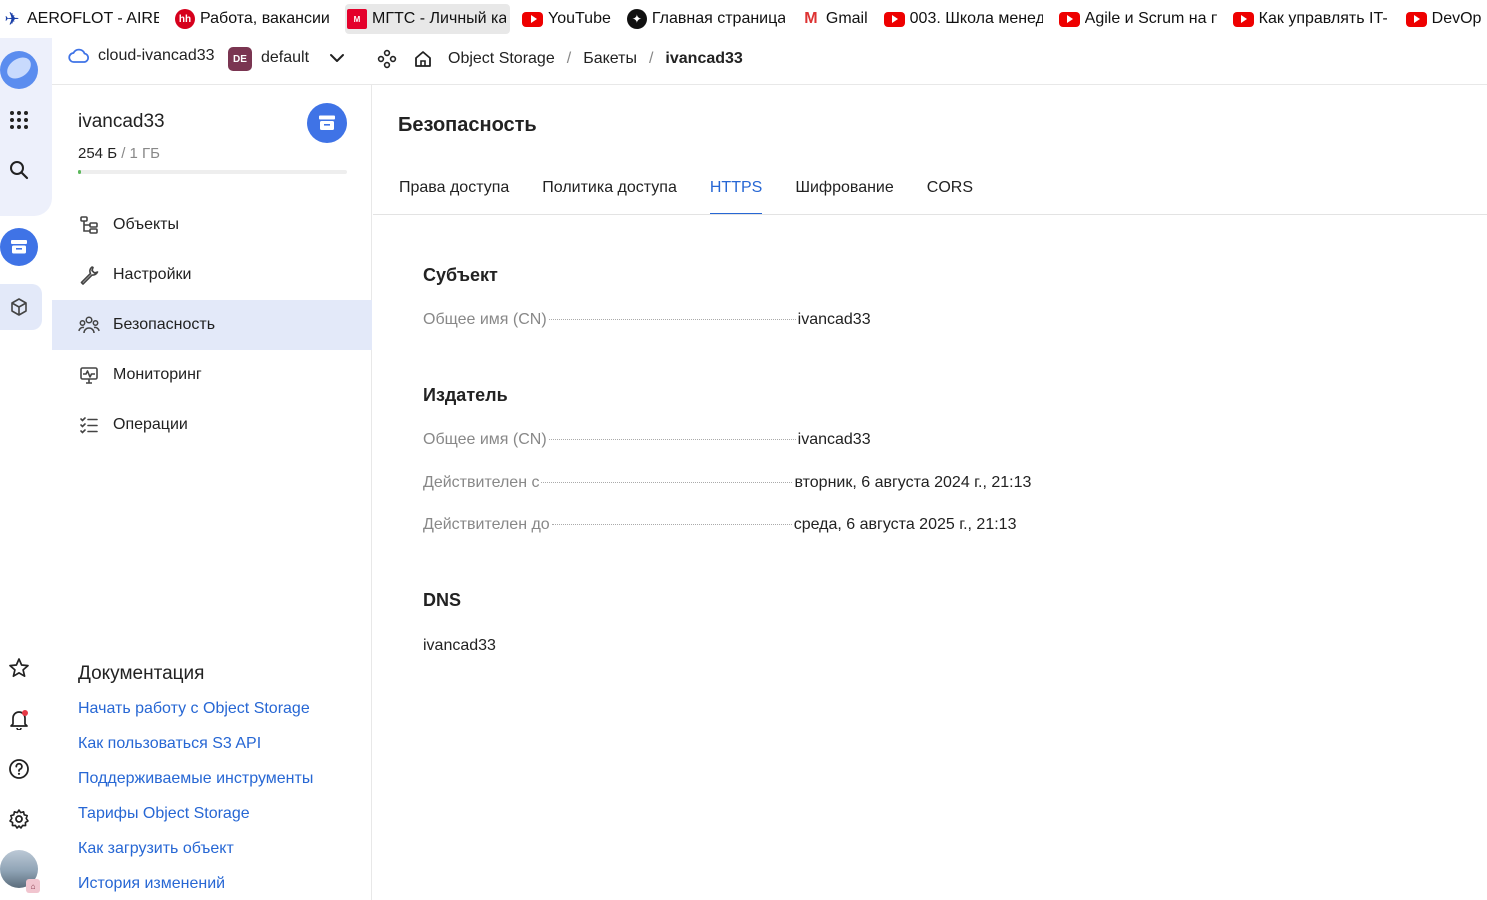 The width and height of the screenshot is (1487, 900). I want to click on cloud-selector: cloud-ivancad33, so click(141, 56).